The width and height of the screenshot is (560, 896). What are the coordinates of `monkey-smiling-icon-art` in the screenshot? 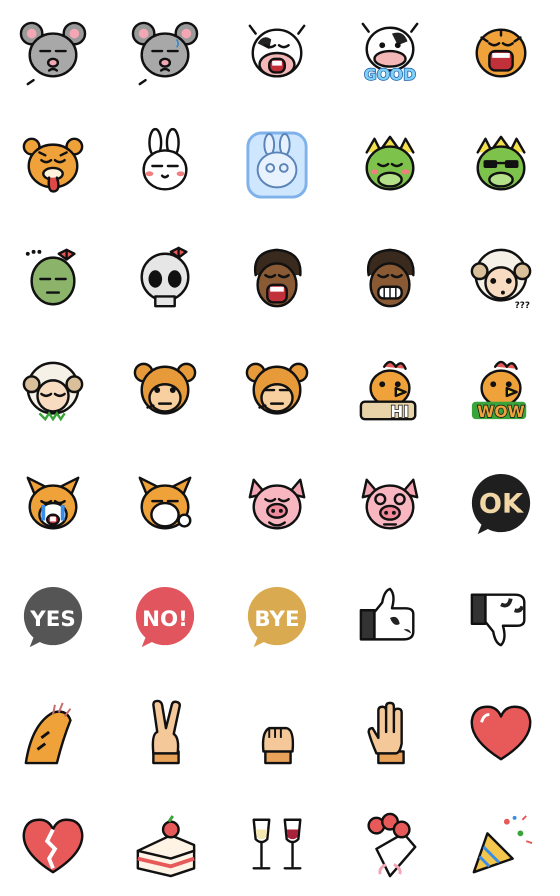 It's located at (165, 388).